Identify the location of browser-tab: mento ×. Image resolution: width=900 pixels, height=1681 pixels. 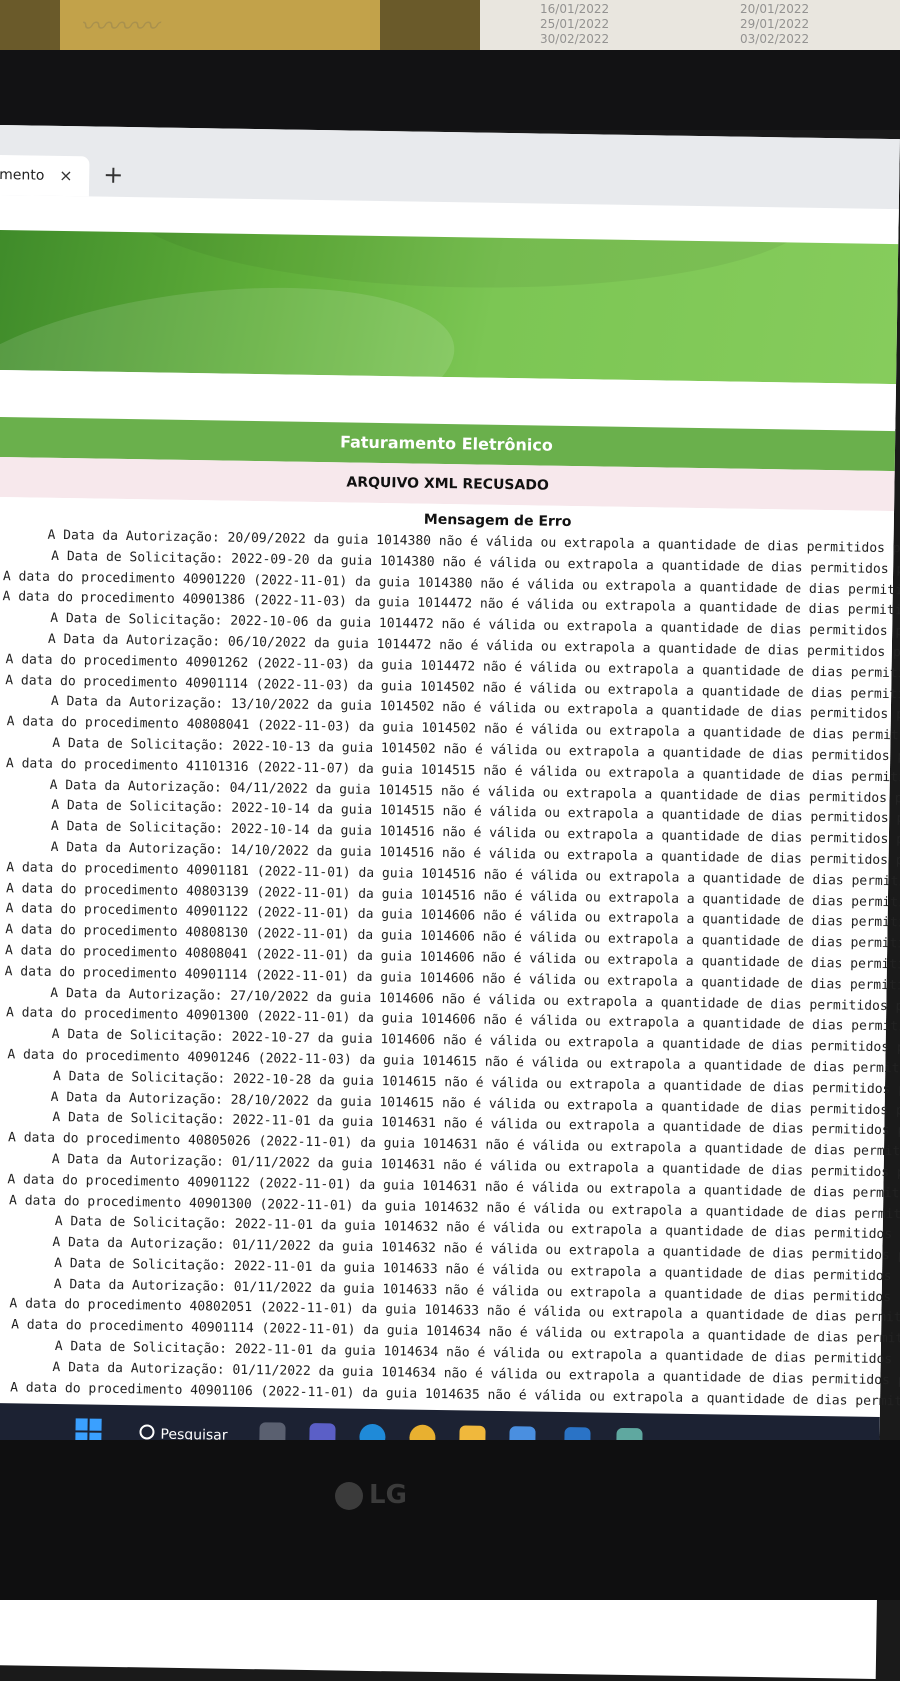
(45, 175).